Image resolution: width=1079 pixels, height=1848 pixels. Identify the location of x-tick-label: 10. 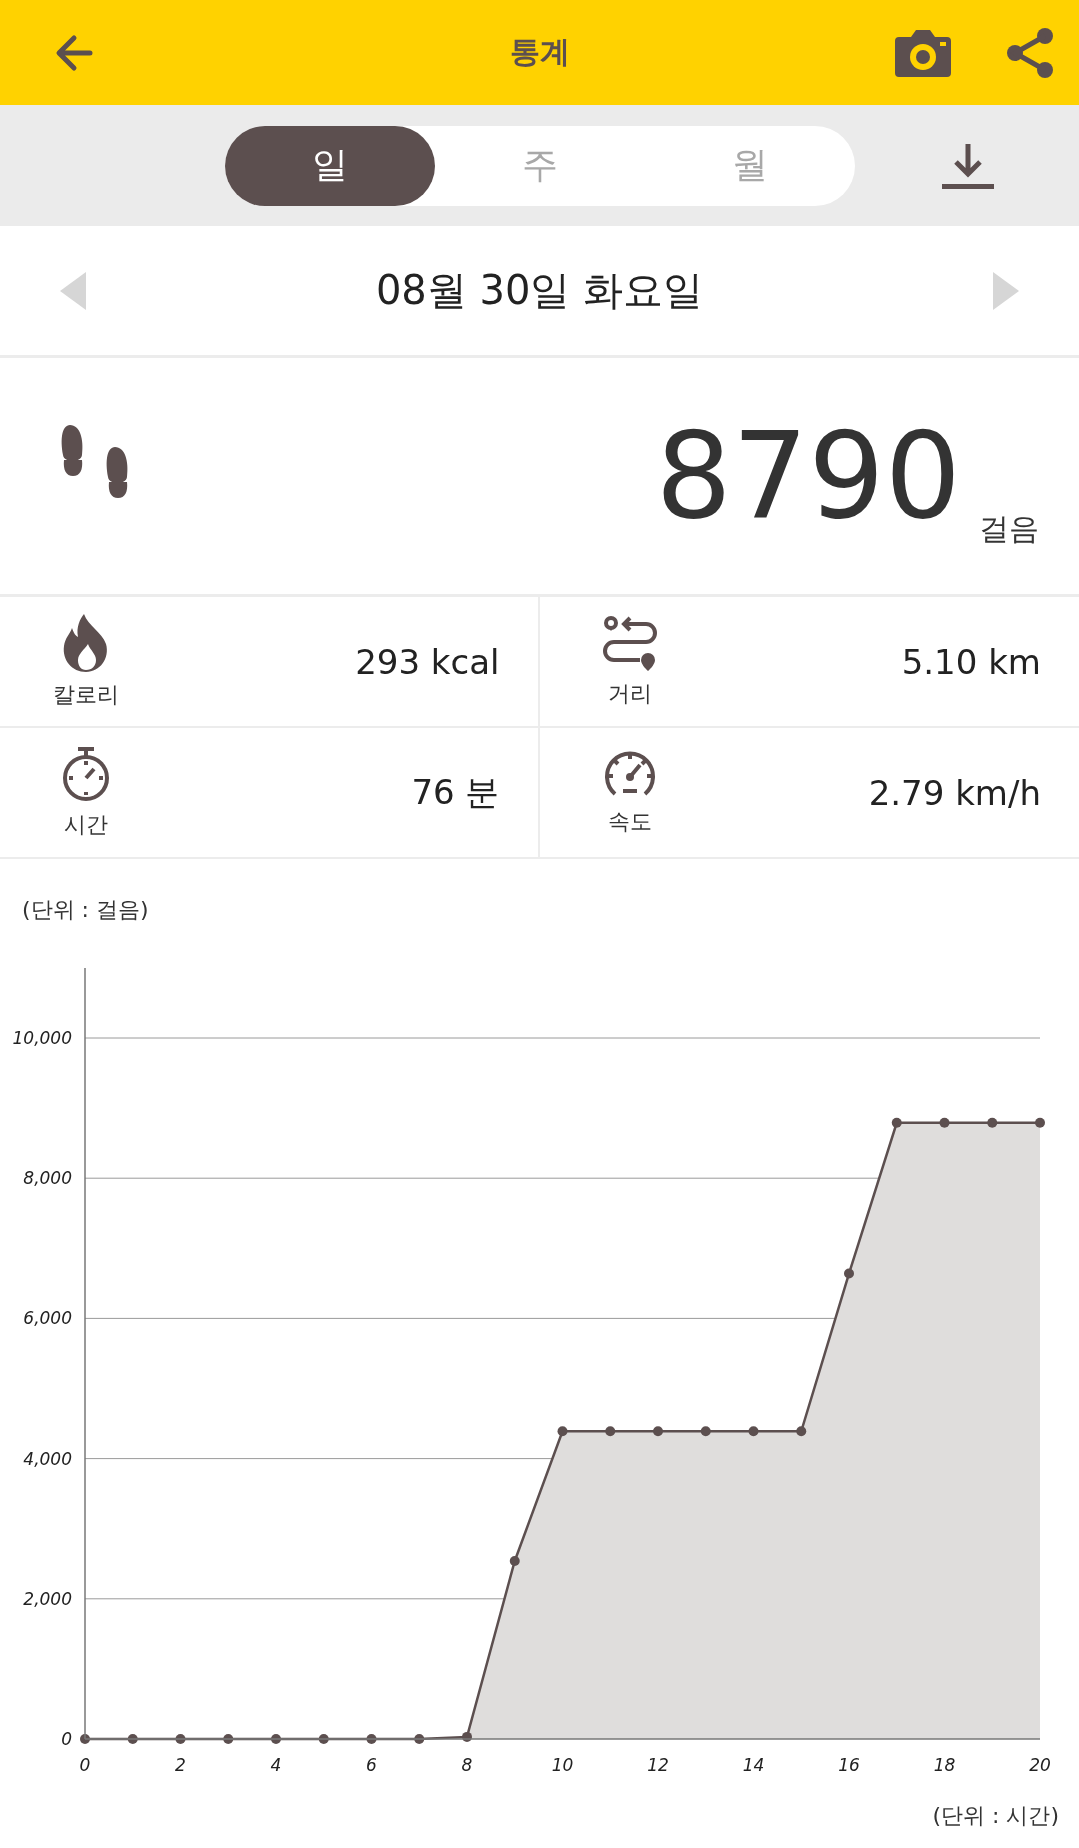
(562, 1765).